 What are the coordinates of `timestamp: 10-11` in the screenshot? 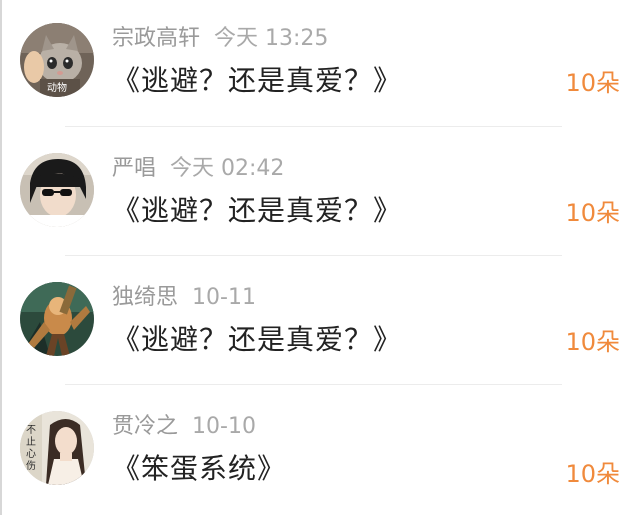 It's located at (224, 297).